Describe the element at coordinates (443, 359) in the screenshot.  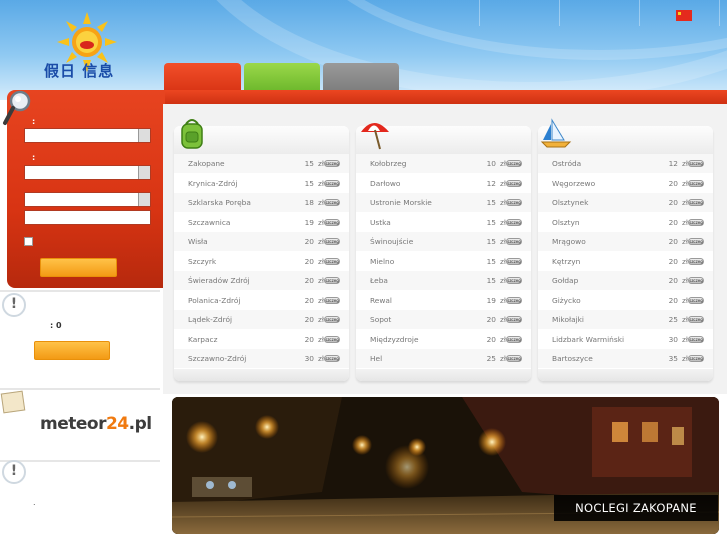
I see `town-row: Hel 25 zł szczeg` at that location.